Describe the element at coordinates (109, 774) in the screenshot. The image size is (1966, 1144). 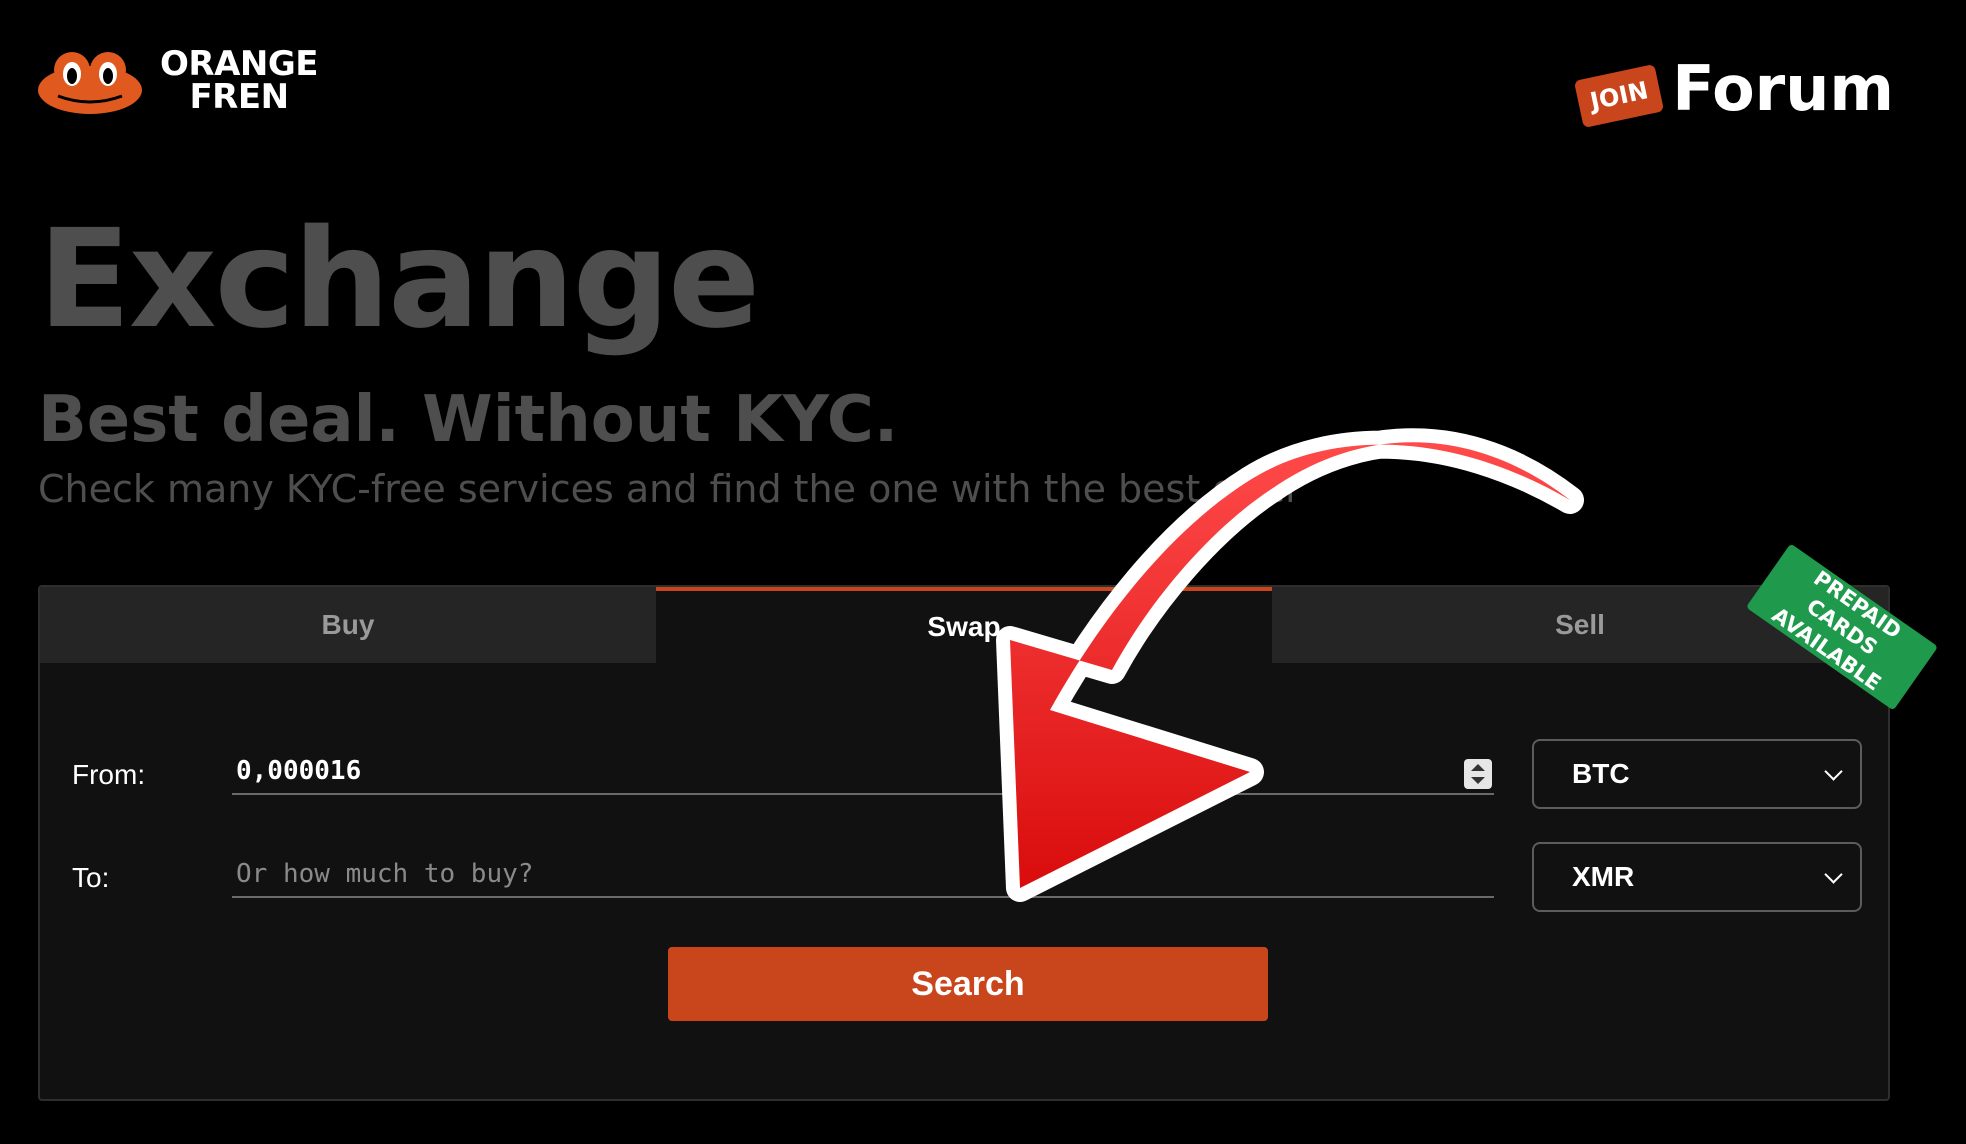
I see `from-label: From:` at that location.